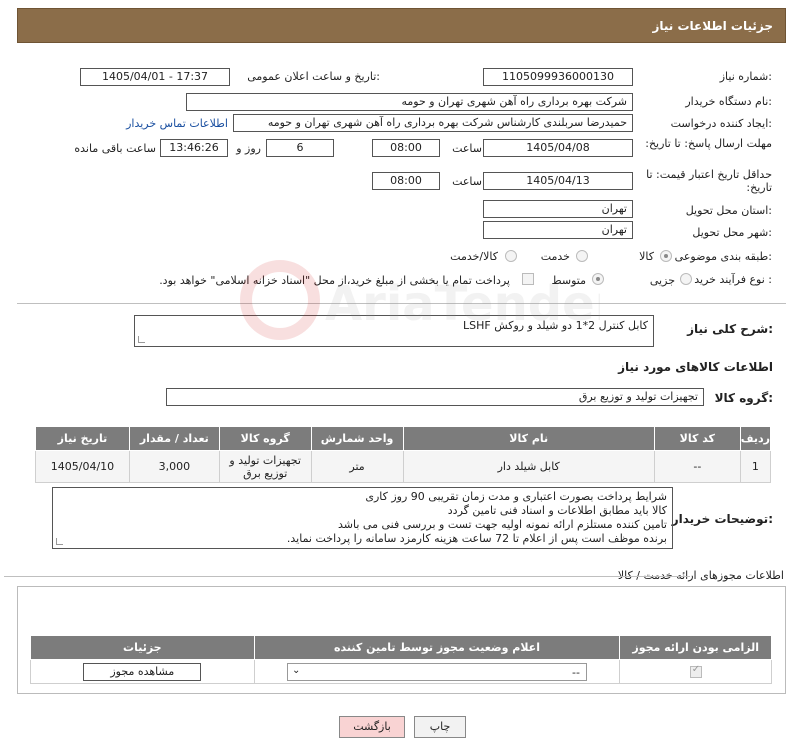 Image resolution: width=788 pixels, height=753 pixels. What do you see at coordinates (598, 279) in the screenshot?
I see `process-radio-medium` at bounding box center [598, 279].